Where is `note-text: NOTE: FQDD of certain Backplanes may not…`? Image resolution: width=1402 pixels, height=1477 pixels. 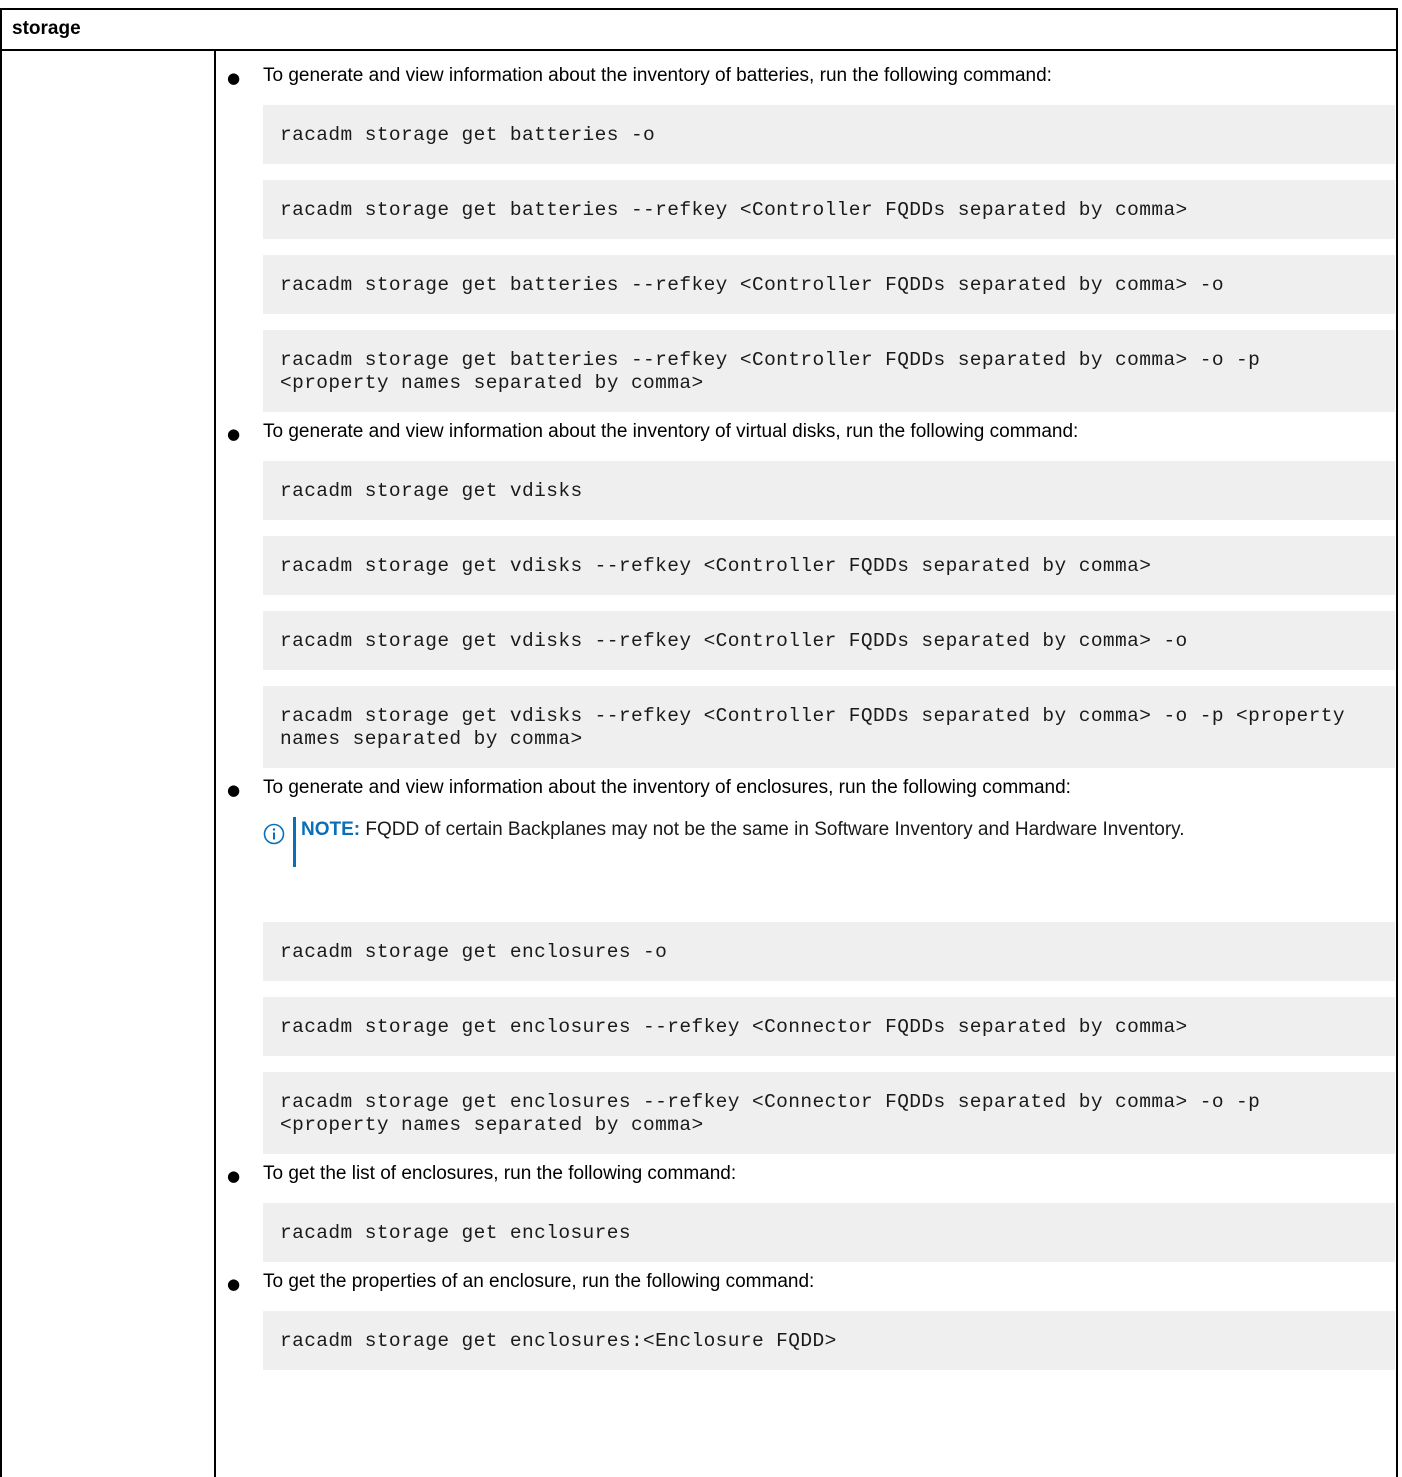
note-text: NOTE: FQDD of certain Backplanes may not… is located at coordinates (848, 829).